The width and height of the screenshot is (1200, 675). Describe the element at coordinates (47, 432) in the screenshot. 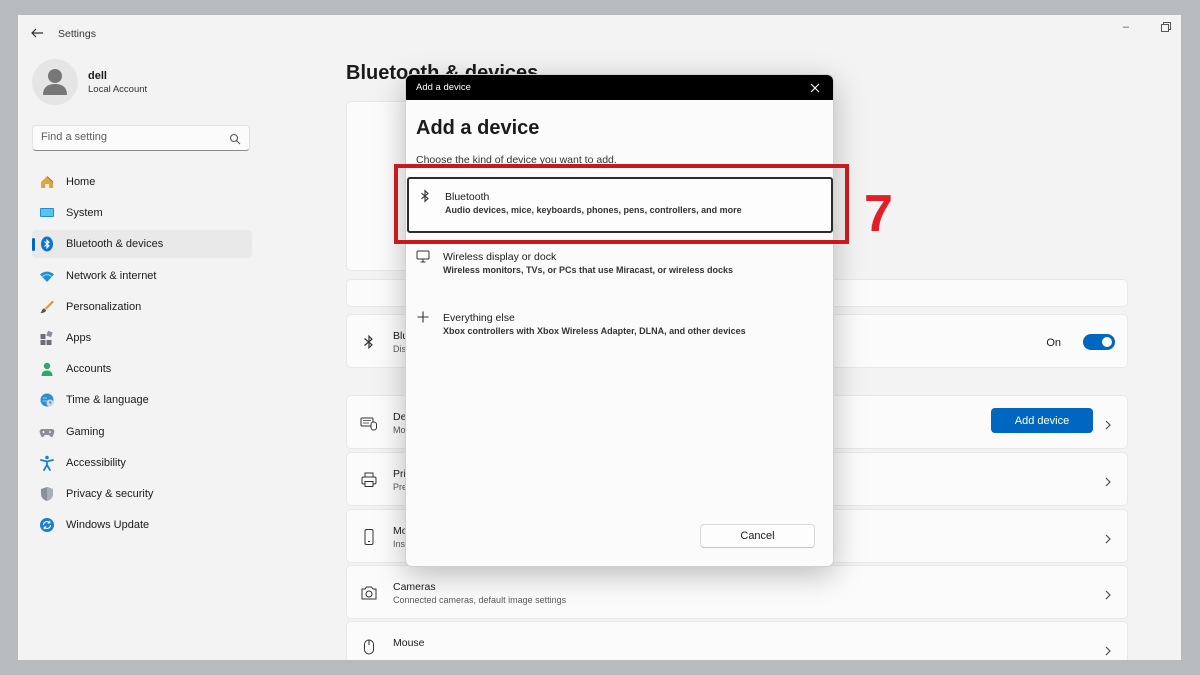

I see `gamepad-icon` at that location.